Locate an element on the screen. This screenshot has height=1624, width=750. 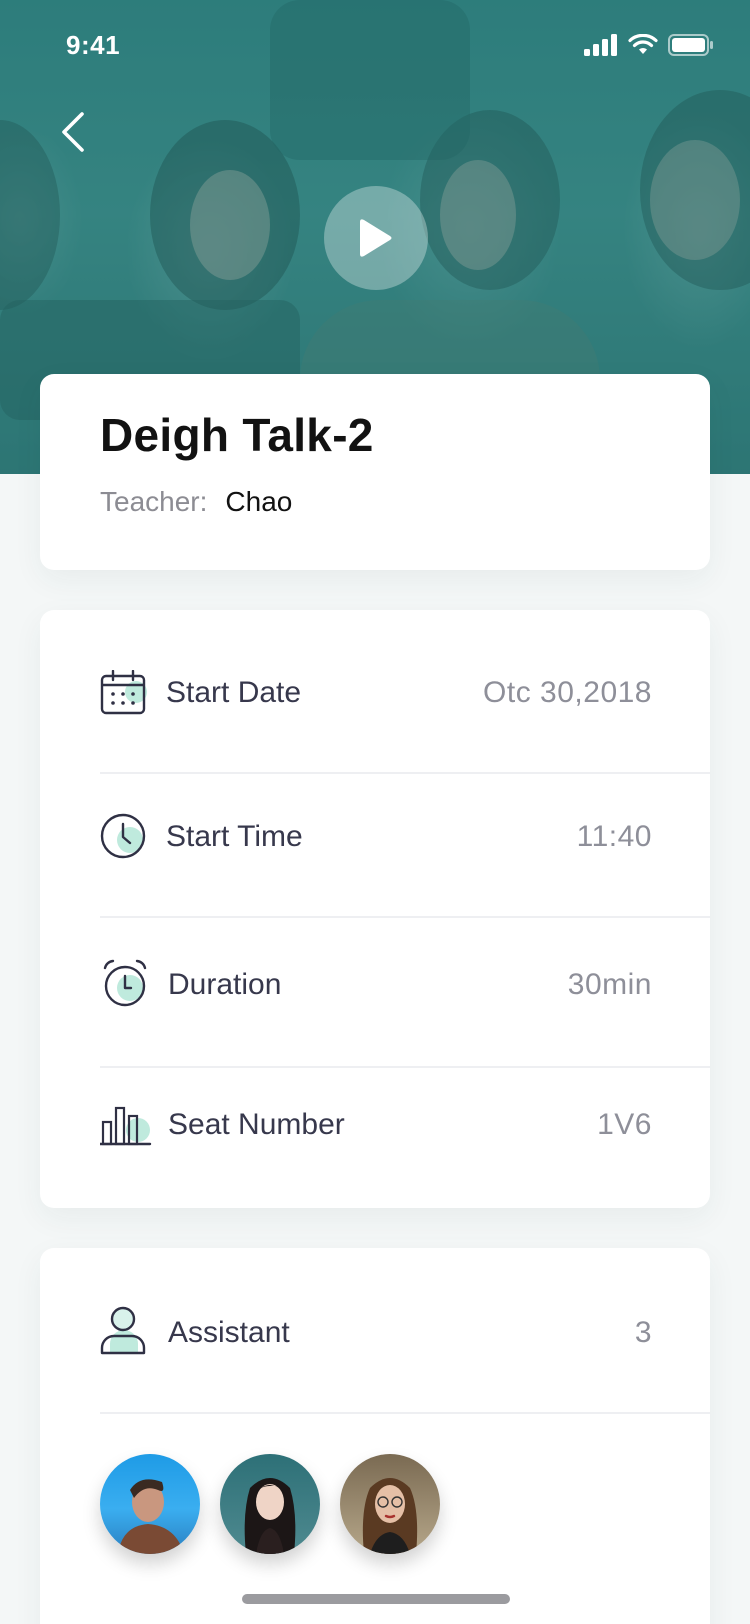
status-time: 9:41 is located at coordinates (93, 45).